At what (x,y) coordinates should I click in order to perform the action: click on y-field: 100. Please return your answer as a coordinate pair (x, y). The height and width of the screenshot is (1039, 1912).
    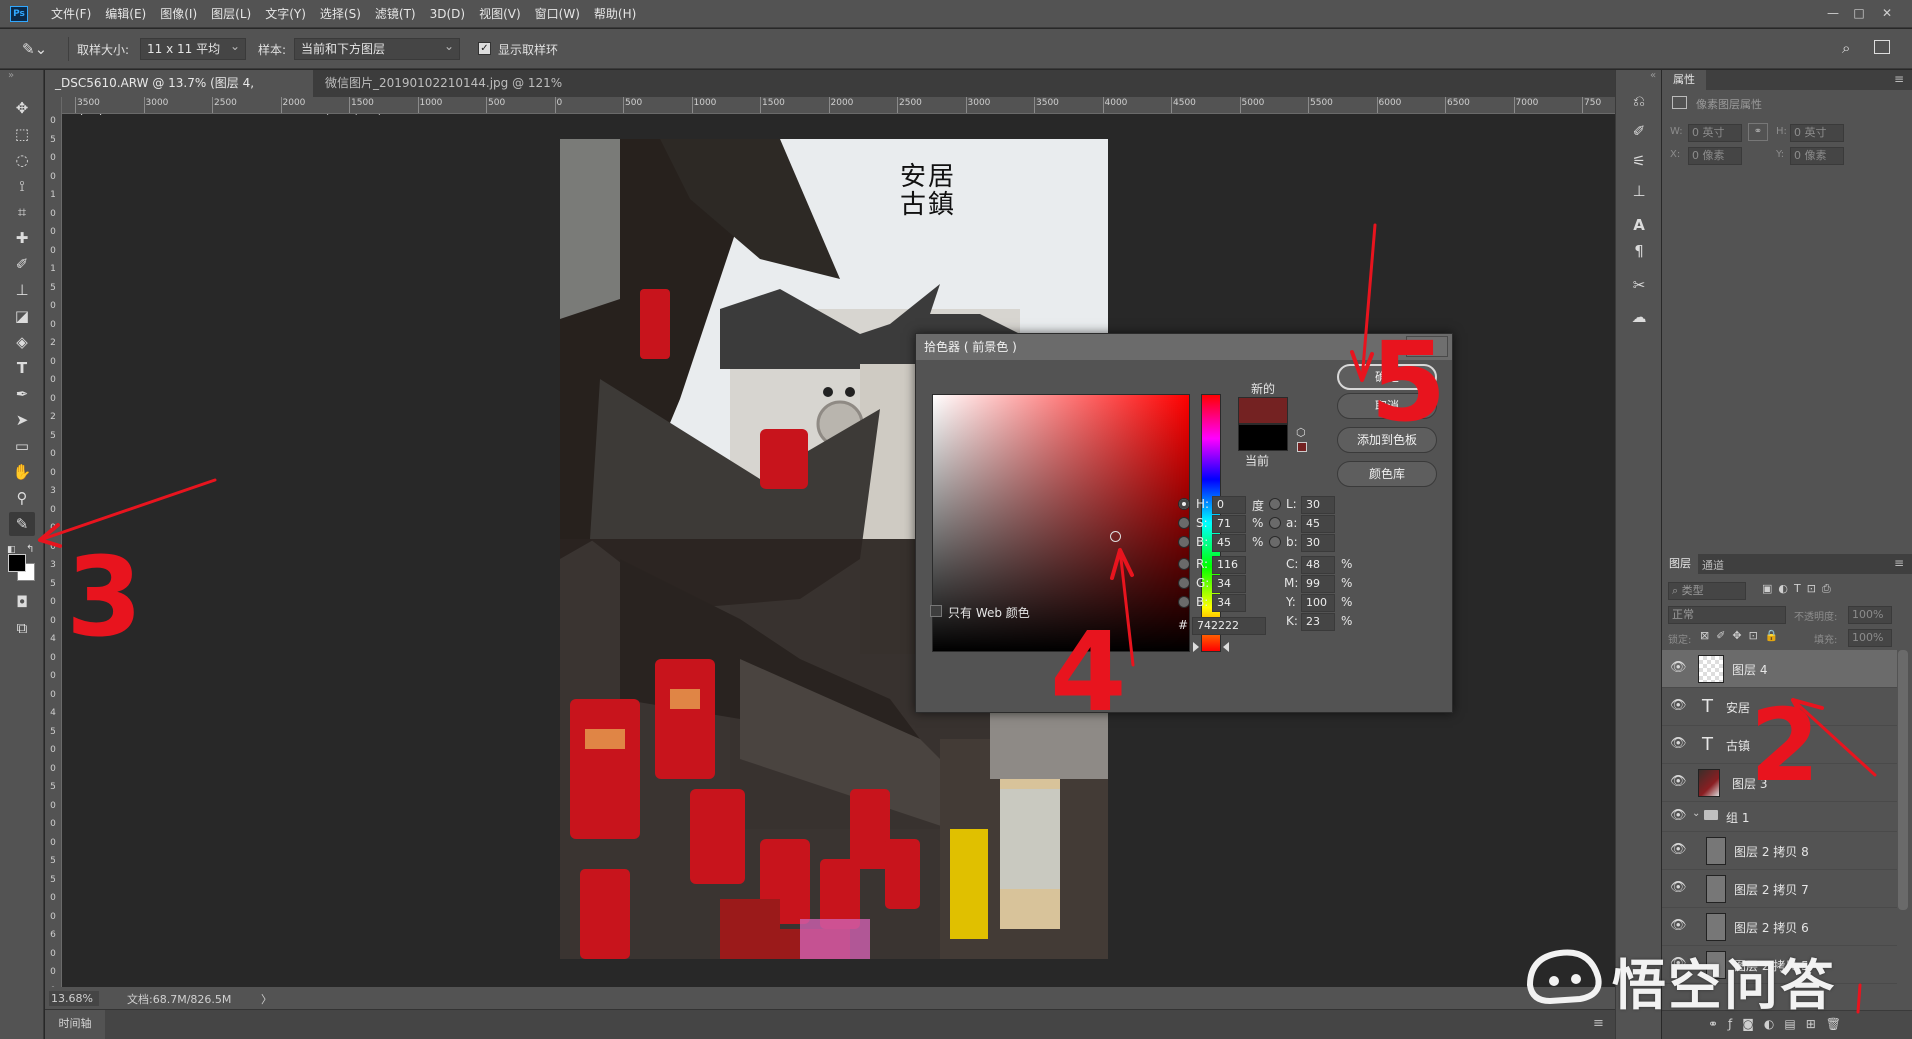
    Looking at the image, I should click on (1318, 603).